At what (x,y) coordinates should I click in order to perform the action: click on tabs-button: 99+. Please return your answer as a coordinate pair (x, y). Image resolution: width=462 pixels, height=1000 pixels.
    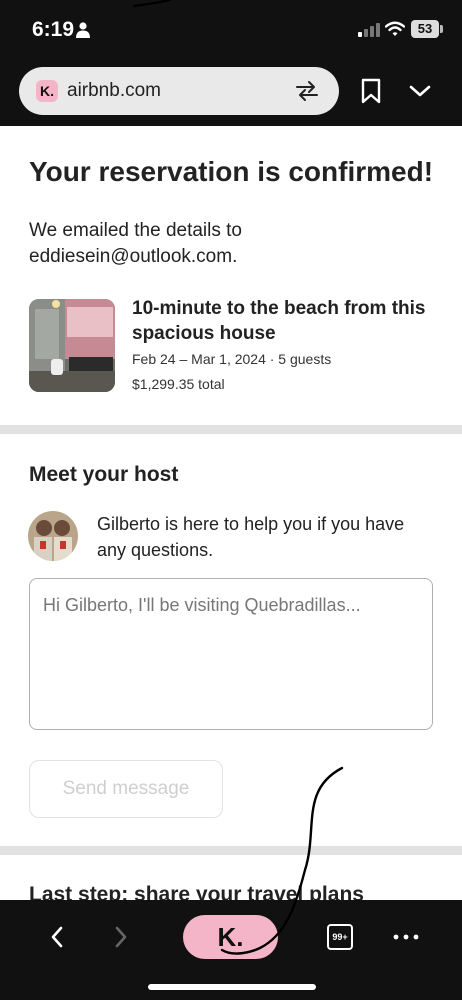
    Looking at the image, I should click on (340, 937).